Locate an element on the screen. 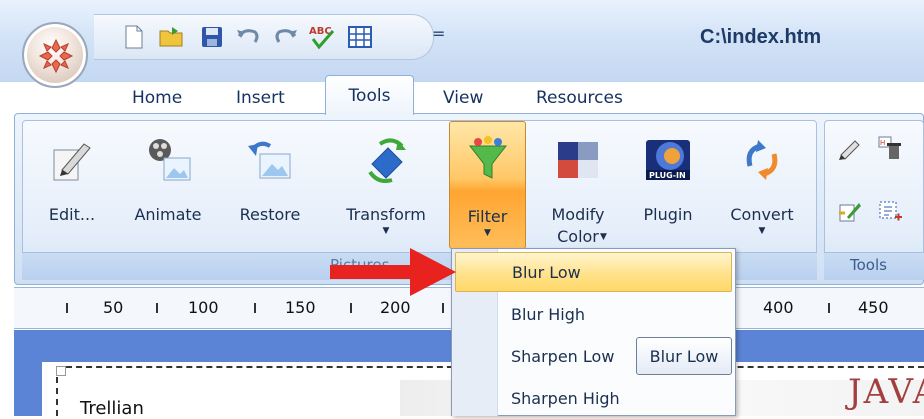  select-region-icon is located at coordinates (890, 212).